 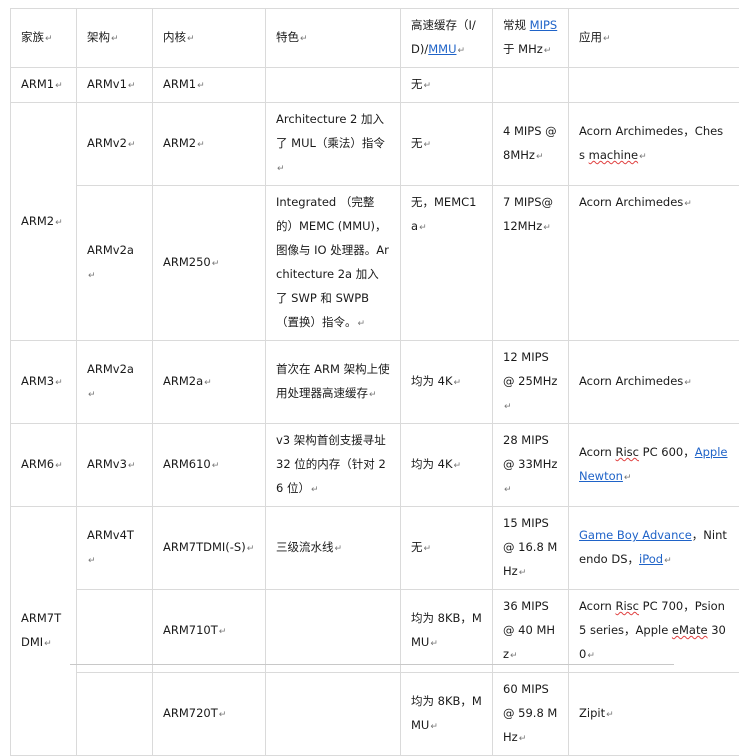 I want to click on horizontal-scrollbar, so click(x=372, y=666).